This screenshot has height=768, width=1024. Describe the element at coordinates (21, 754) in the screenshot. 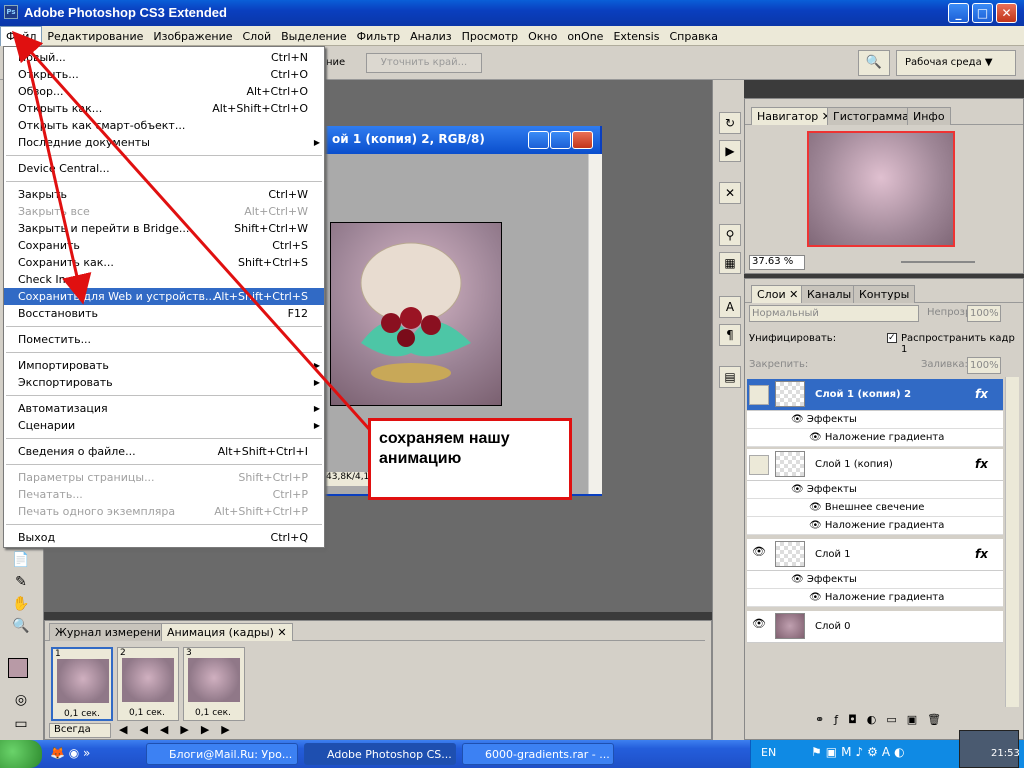

I see `start-button` at that location.